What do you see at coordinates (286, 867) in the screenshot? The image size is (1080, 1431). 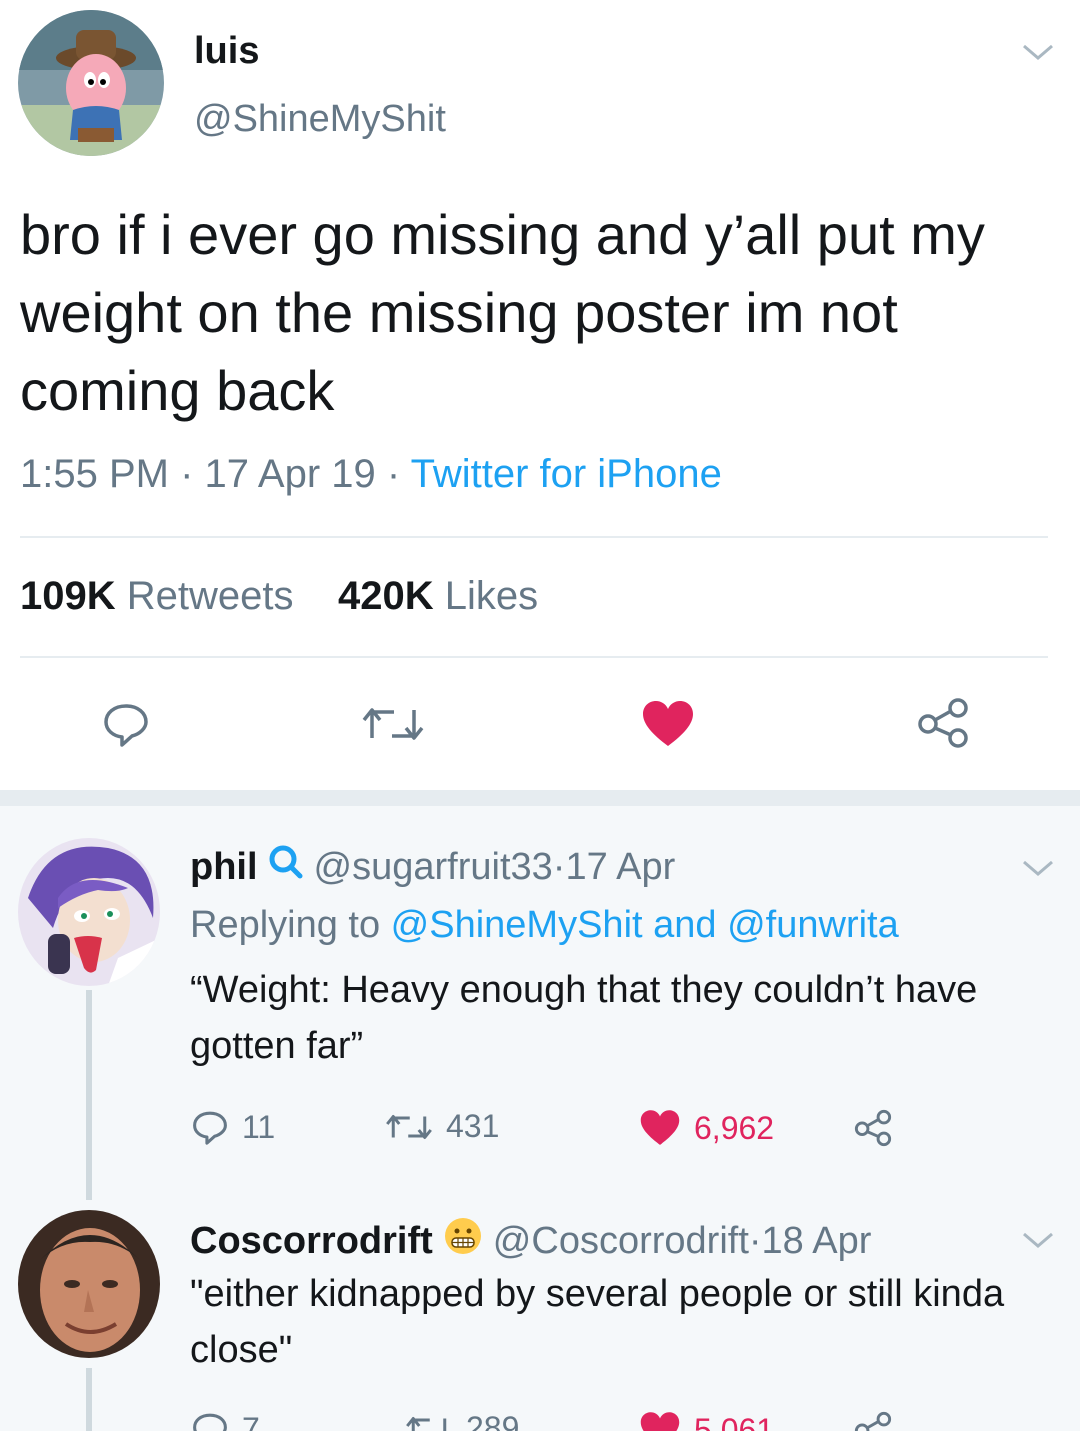 I see `magnifier-badge-icon` at bounding box center [286, 867].